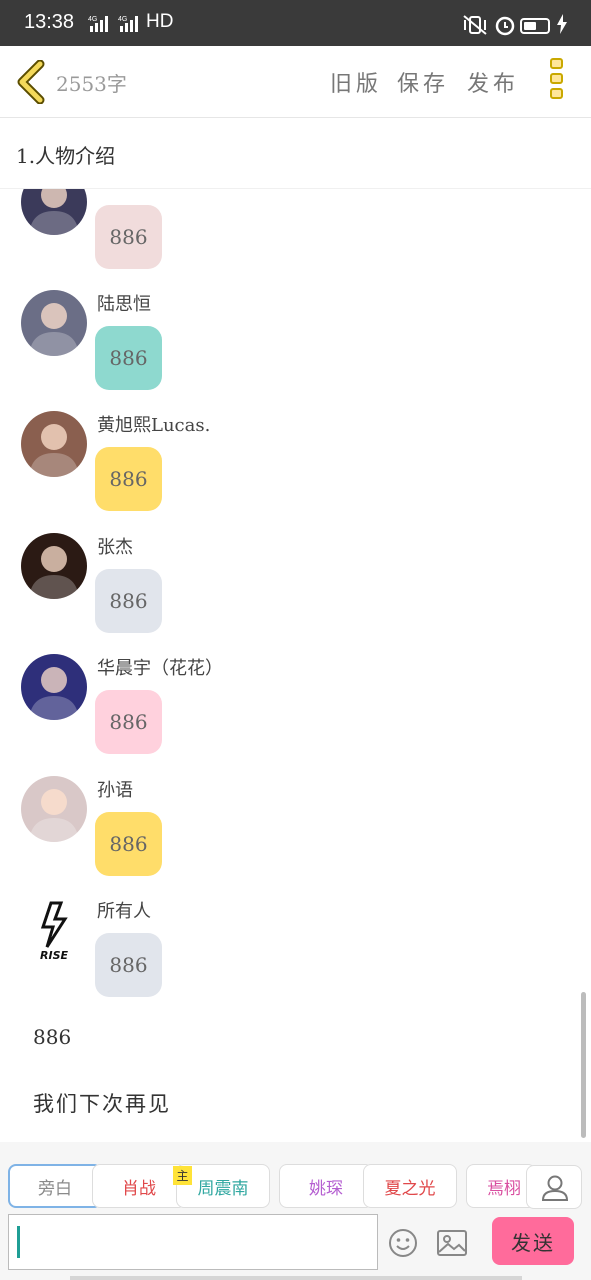  I want to click on save-button: 保存, so click(423, 82).